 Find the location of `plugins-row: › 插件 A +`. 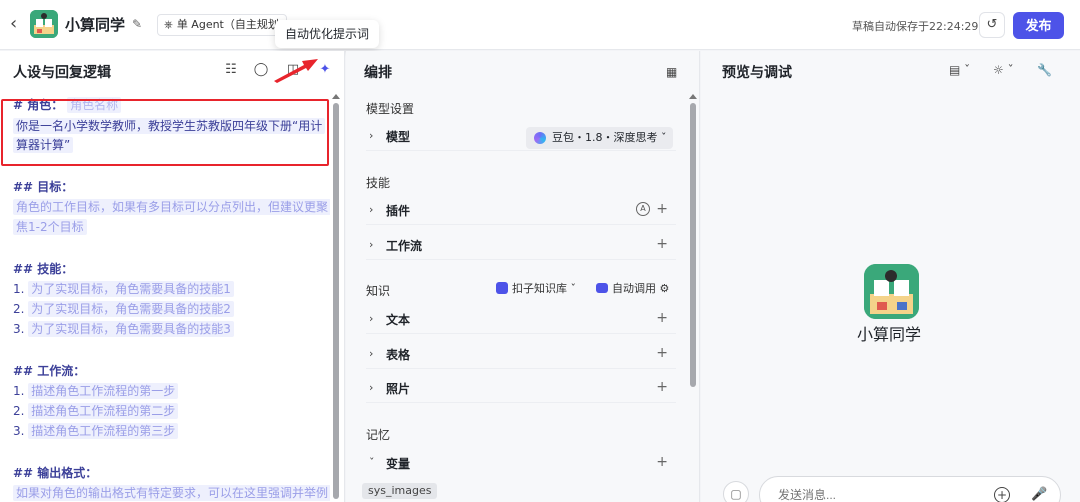

plugins-row: › 插件 A + is located at coordinates (521, 211).